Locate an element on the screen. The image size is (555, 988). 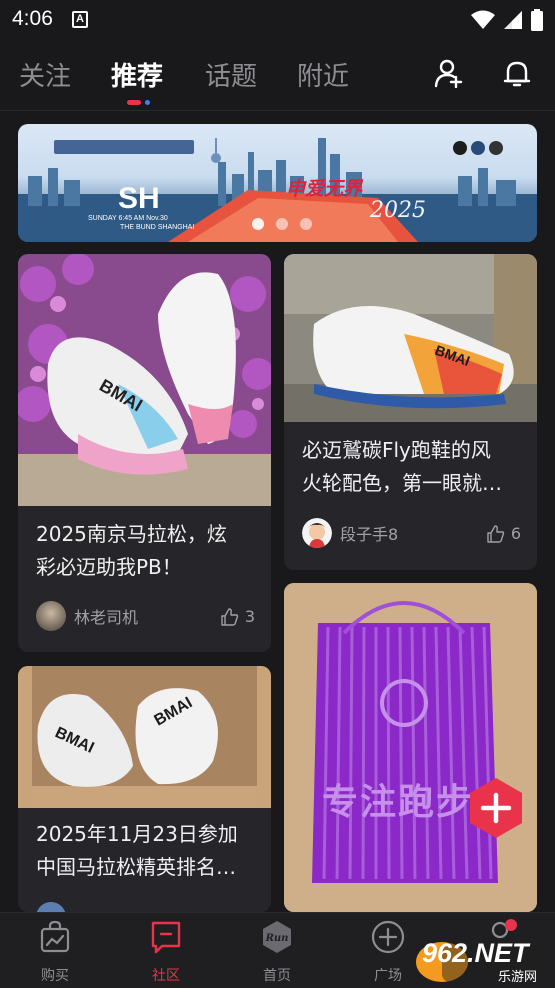
nav-item-buy: 购买 is located at coordinates (55, 952).